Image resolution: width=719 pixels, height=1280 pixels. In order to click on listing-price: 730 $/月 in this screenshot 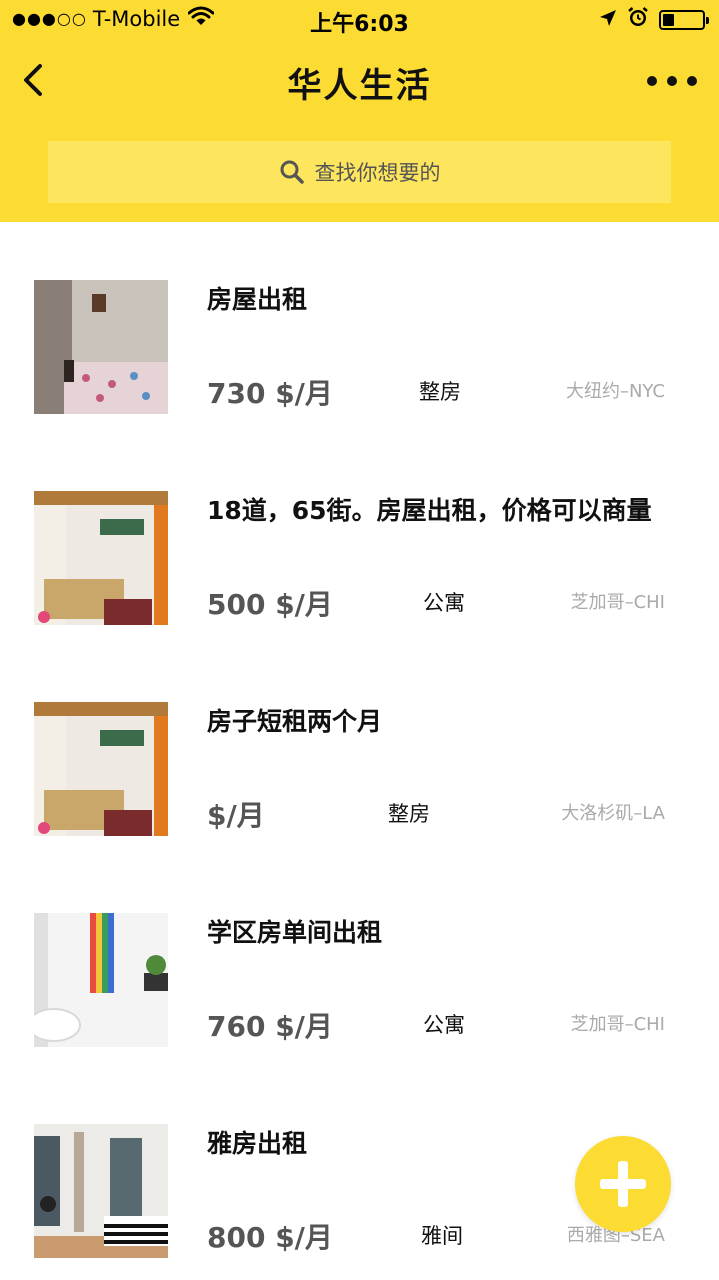, I will do `click(270, 393)`.